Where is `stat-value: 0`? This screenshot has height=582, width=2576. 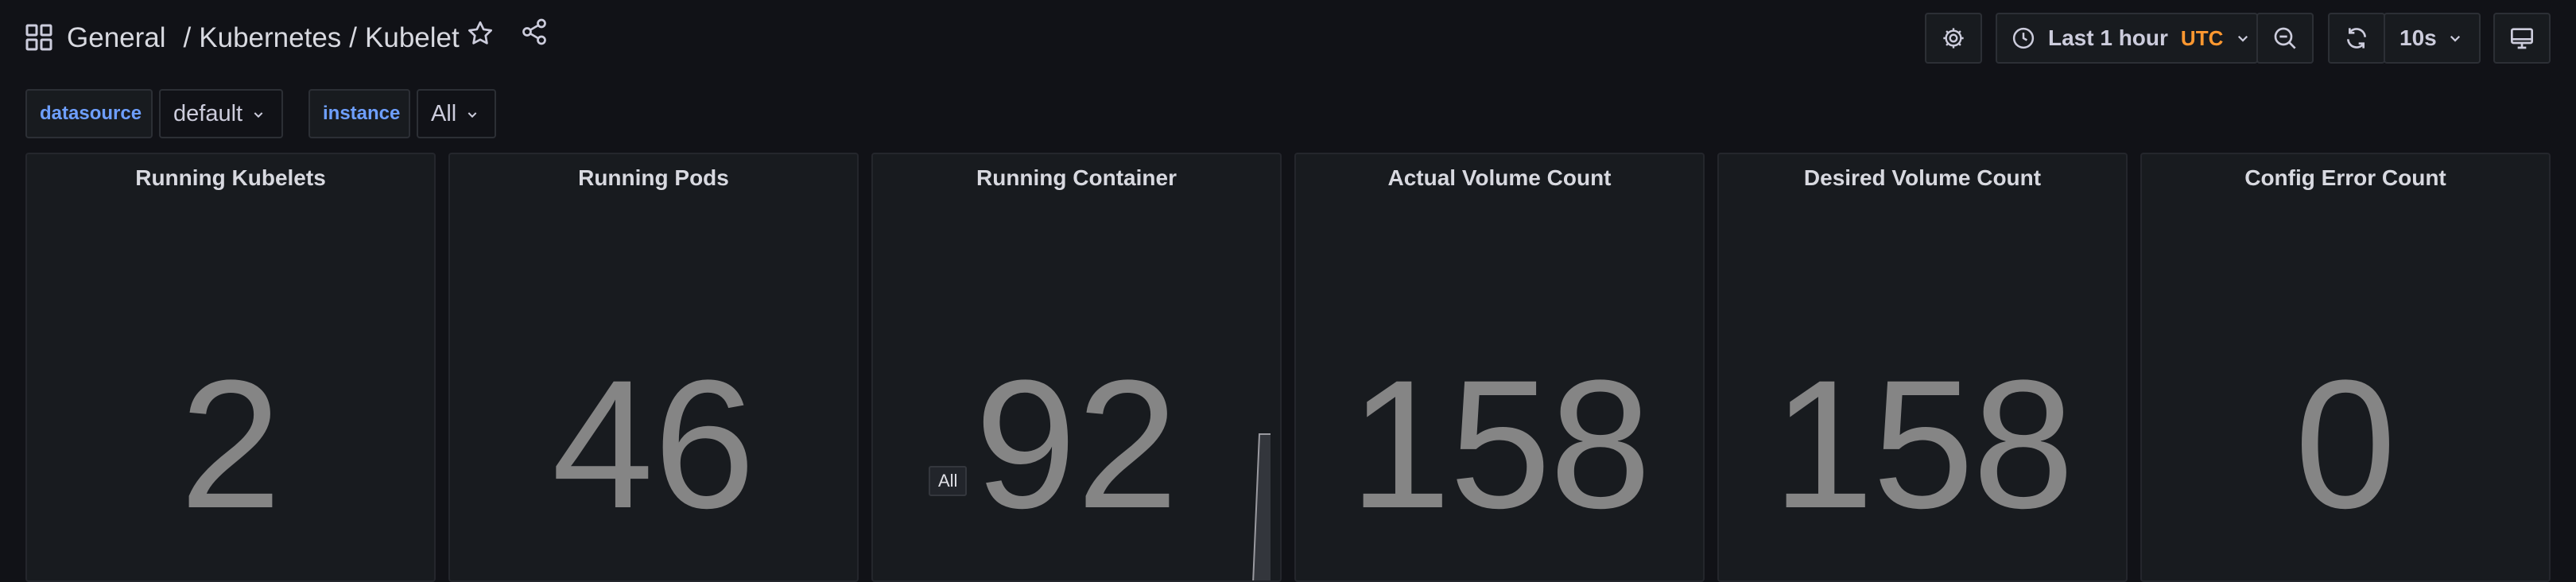 stat-value: 0 is located at coordinates (2345, 444).